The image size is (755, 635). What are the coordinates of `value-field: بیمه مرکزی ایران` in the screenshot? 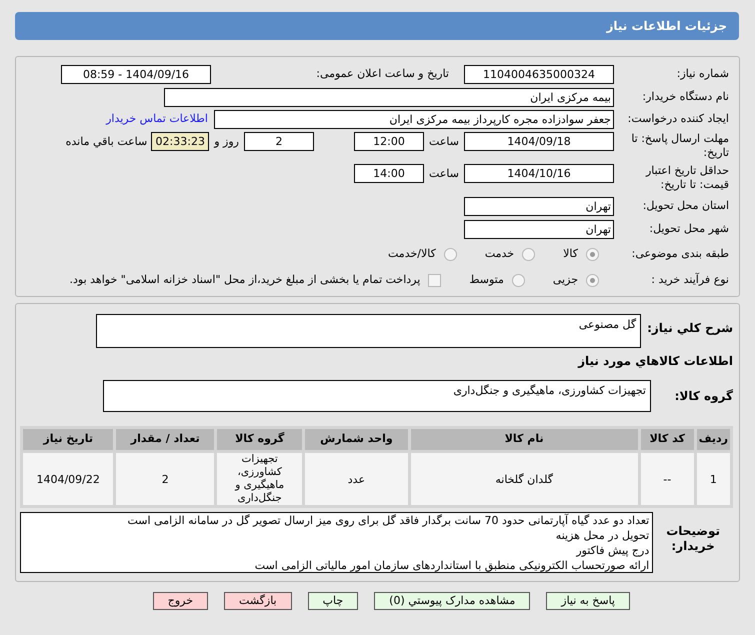 It's located at (389, 97).